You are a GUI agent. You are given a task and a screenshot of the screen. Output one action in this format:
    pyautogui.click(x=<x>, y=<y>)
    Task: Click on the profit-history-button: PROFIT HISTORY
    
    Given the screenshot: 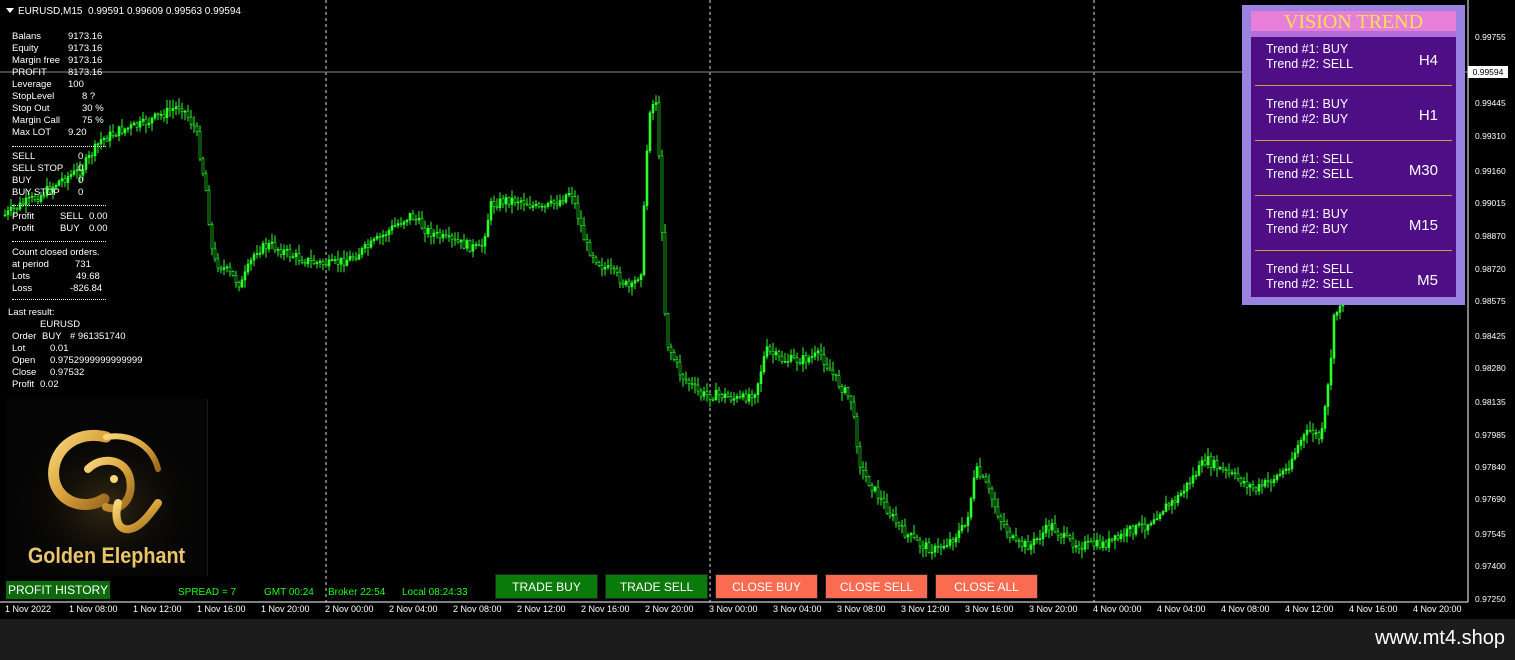 What is the action you would take?
    pyautogui.click(x=58, y=590)
    